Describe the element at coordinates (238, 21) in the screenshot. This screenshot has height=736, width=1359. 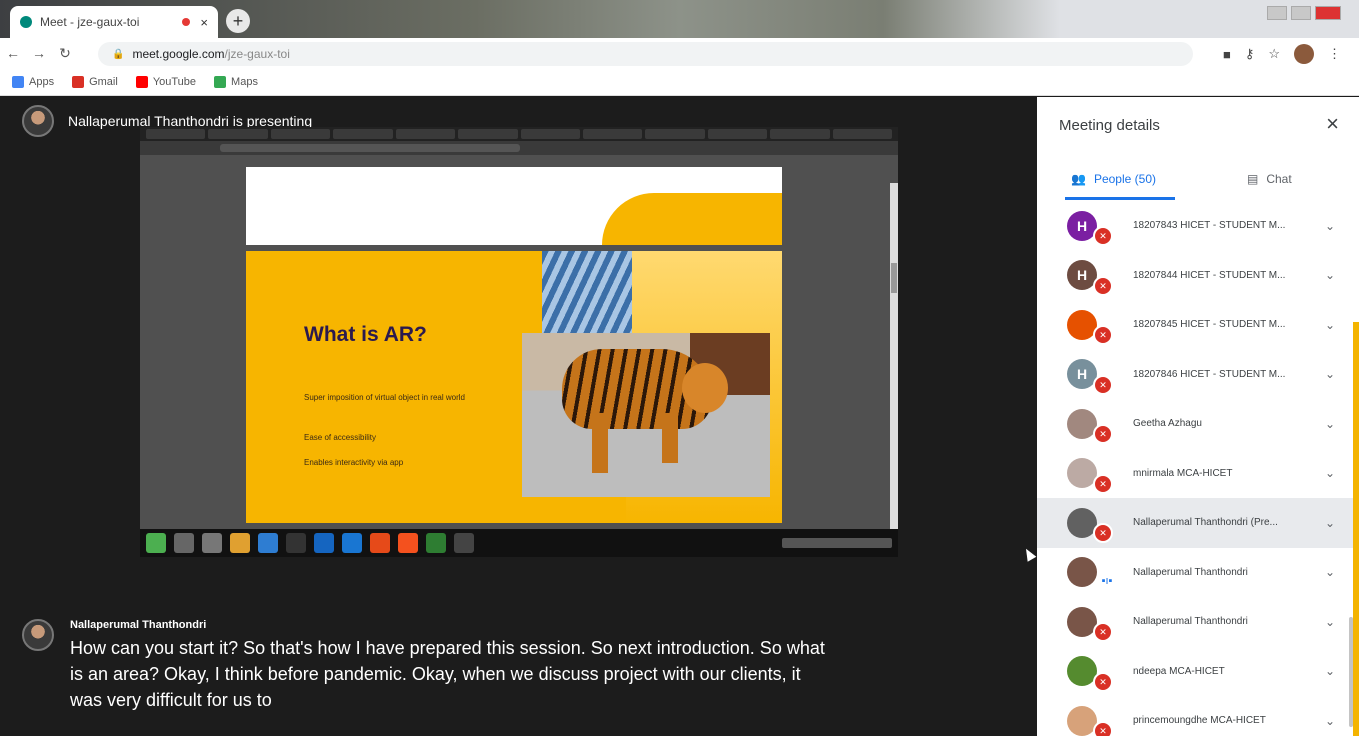
I see `new-tab-button: +` at that location.